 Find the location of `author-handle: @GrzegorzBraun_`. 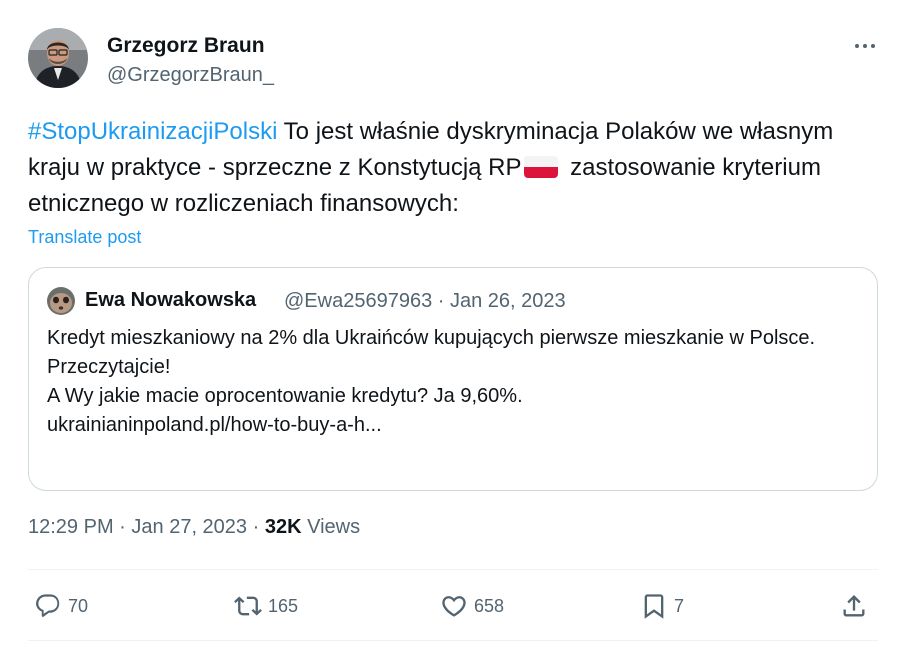

author-handle: @GrzegorzBraun_ is located at coordinates (190, 75).